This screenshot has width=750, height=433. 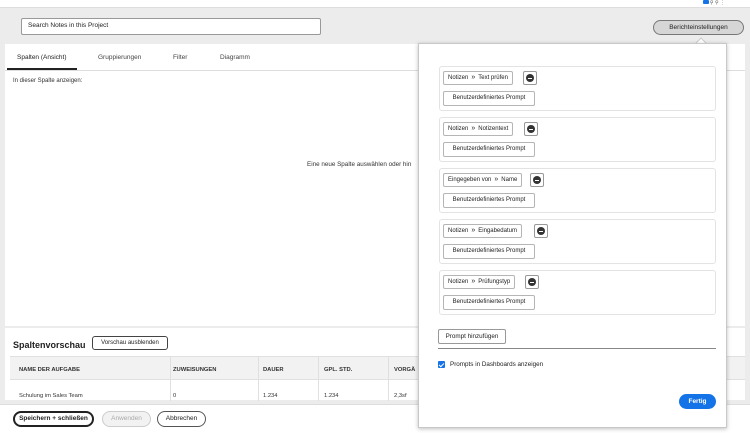 I want to click on empty-column-message: Eine neue Spalte auswählen oder hin, so click(x=359, y=164).